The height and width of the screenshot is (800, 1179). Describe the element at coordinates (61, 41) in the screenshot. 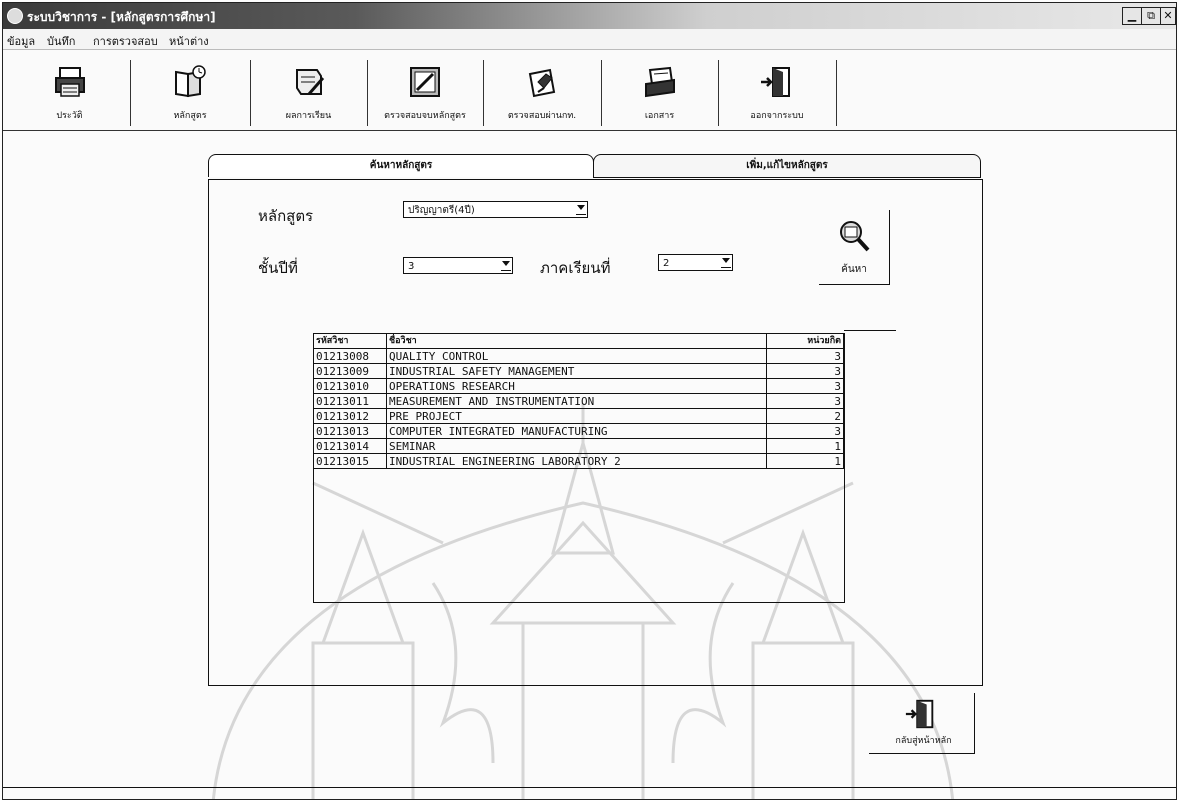

I see `menu-record: บันทึก` at that location.